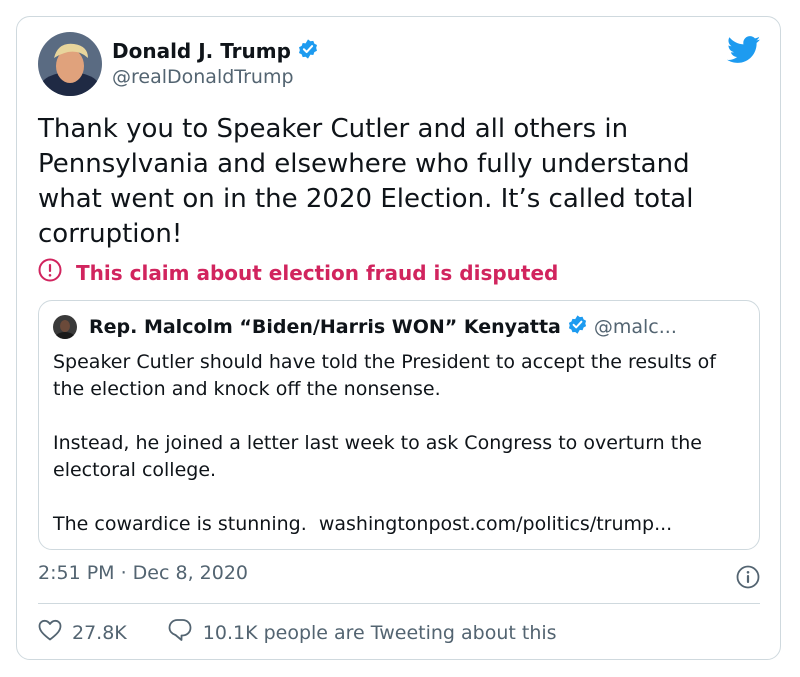 The height and width of the screenshot is (677, 800). What do you see at coordinates (180, 632) in the screenshot?
I see `speech-bubble-icon` at bounding box center [180, 632].